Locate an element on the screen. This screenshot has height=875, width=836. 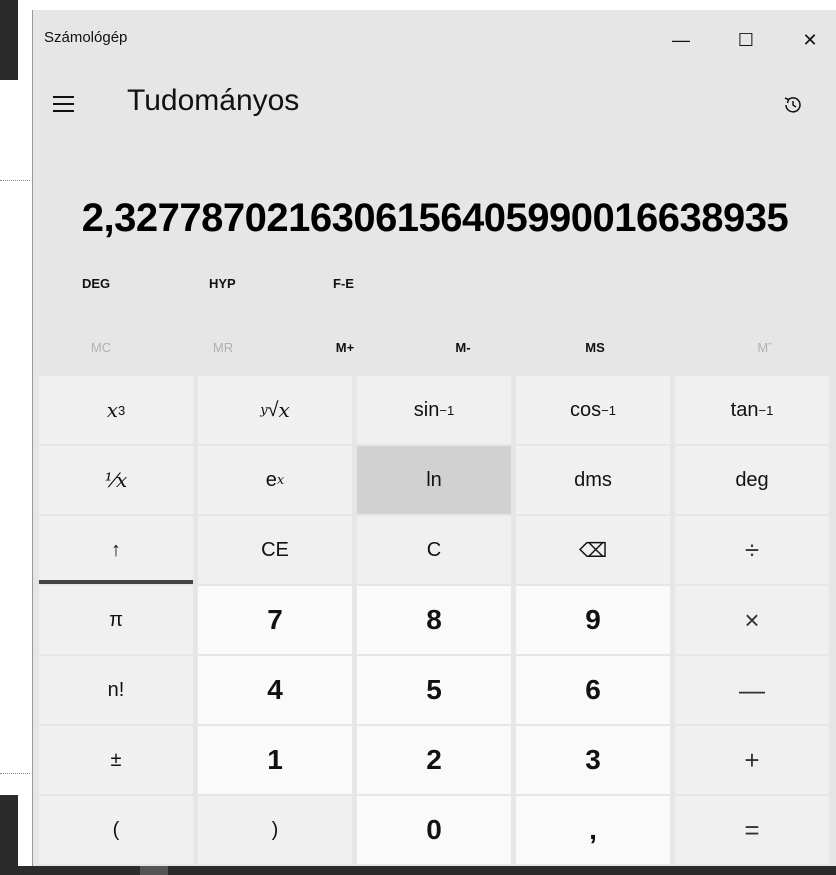
mode-title: Tudományos is located at coordinates (213, 100).